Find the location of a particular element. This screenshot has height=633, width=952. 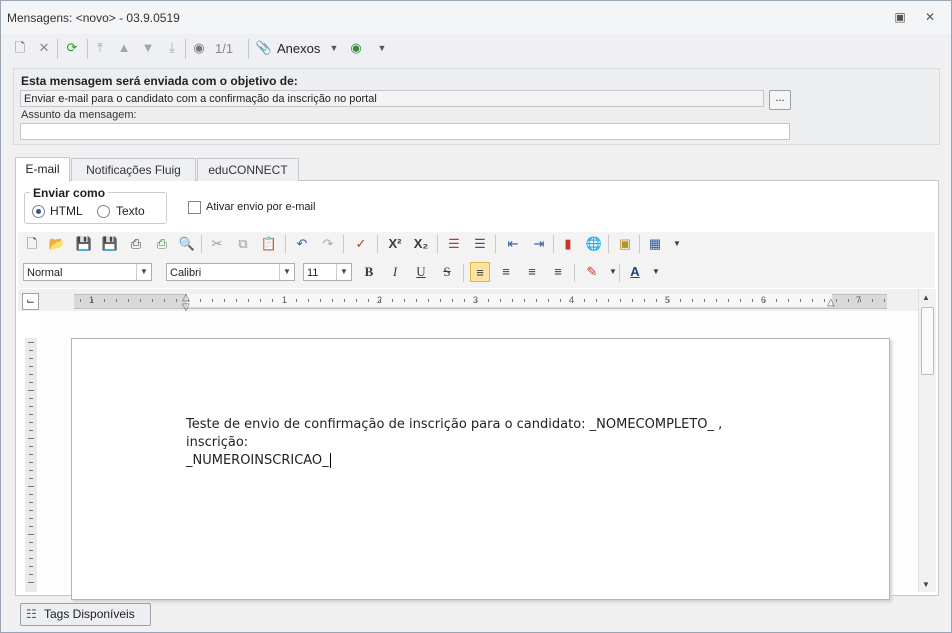

superscript-icon: X² is located at coordinates (395, 244).